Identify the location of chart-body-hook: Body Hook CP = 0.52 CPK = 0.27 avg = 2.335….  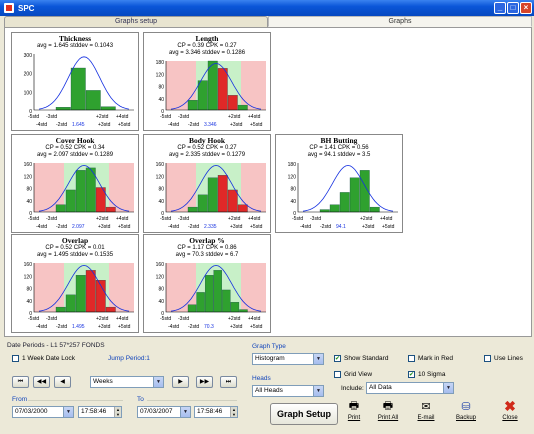
(207, 183).